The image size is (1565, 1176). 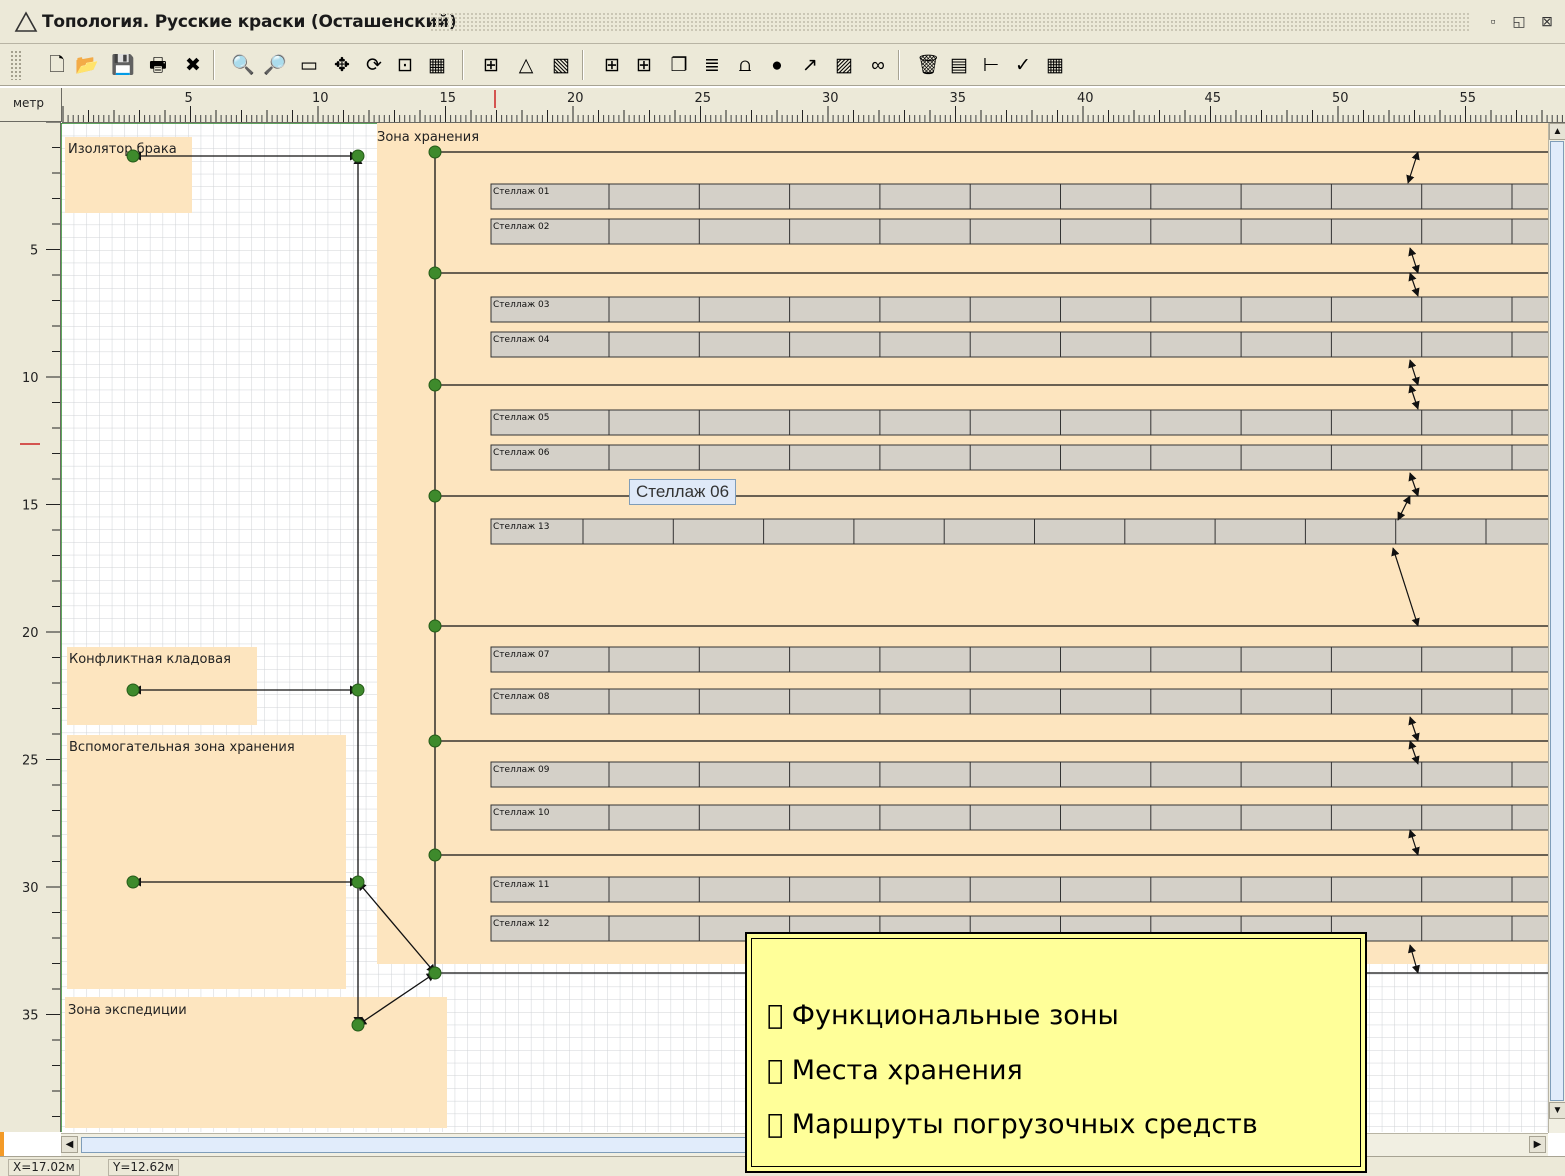 I want to click on delete-icon: 🗑, so click(x=928, y=65).